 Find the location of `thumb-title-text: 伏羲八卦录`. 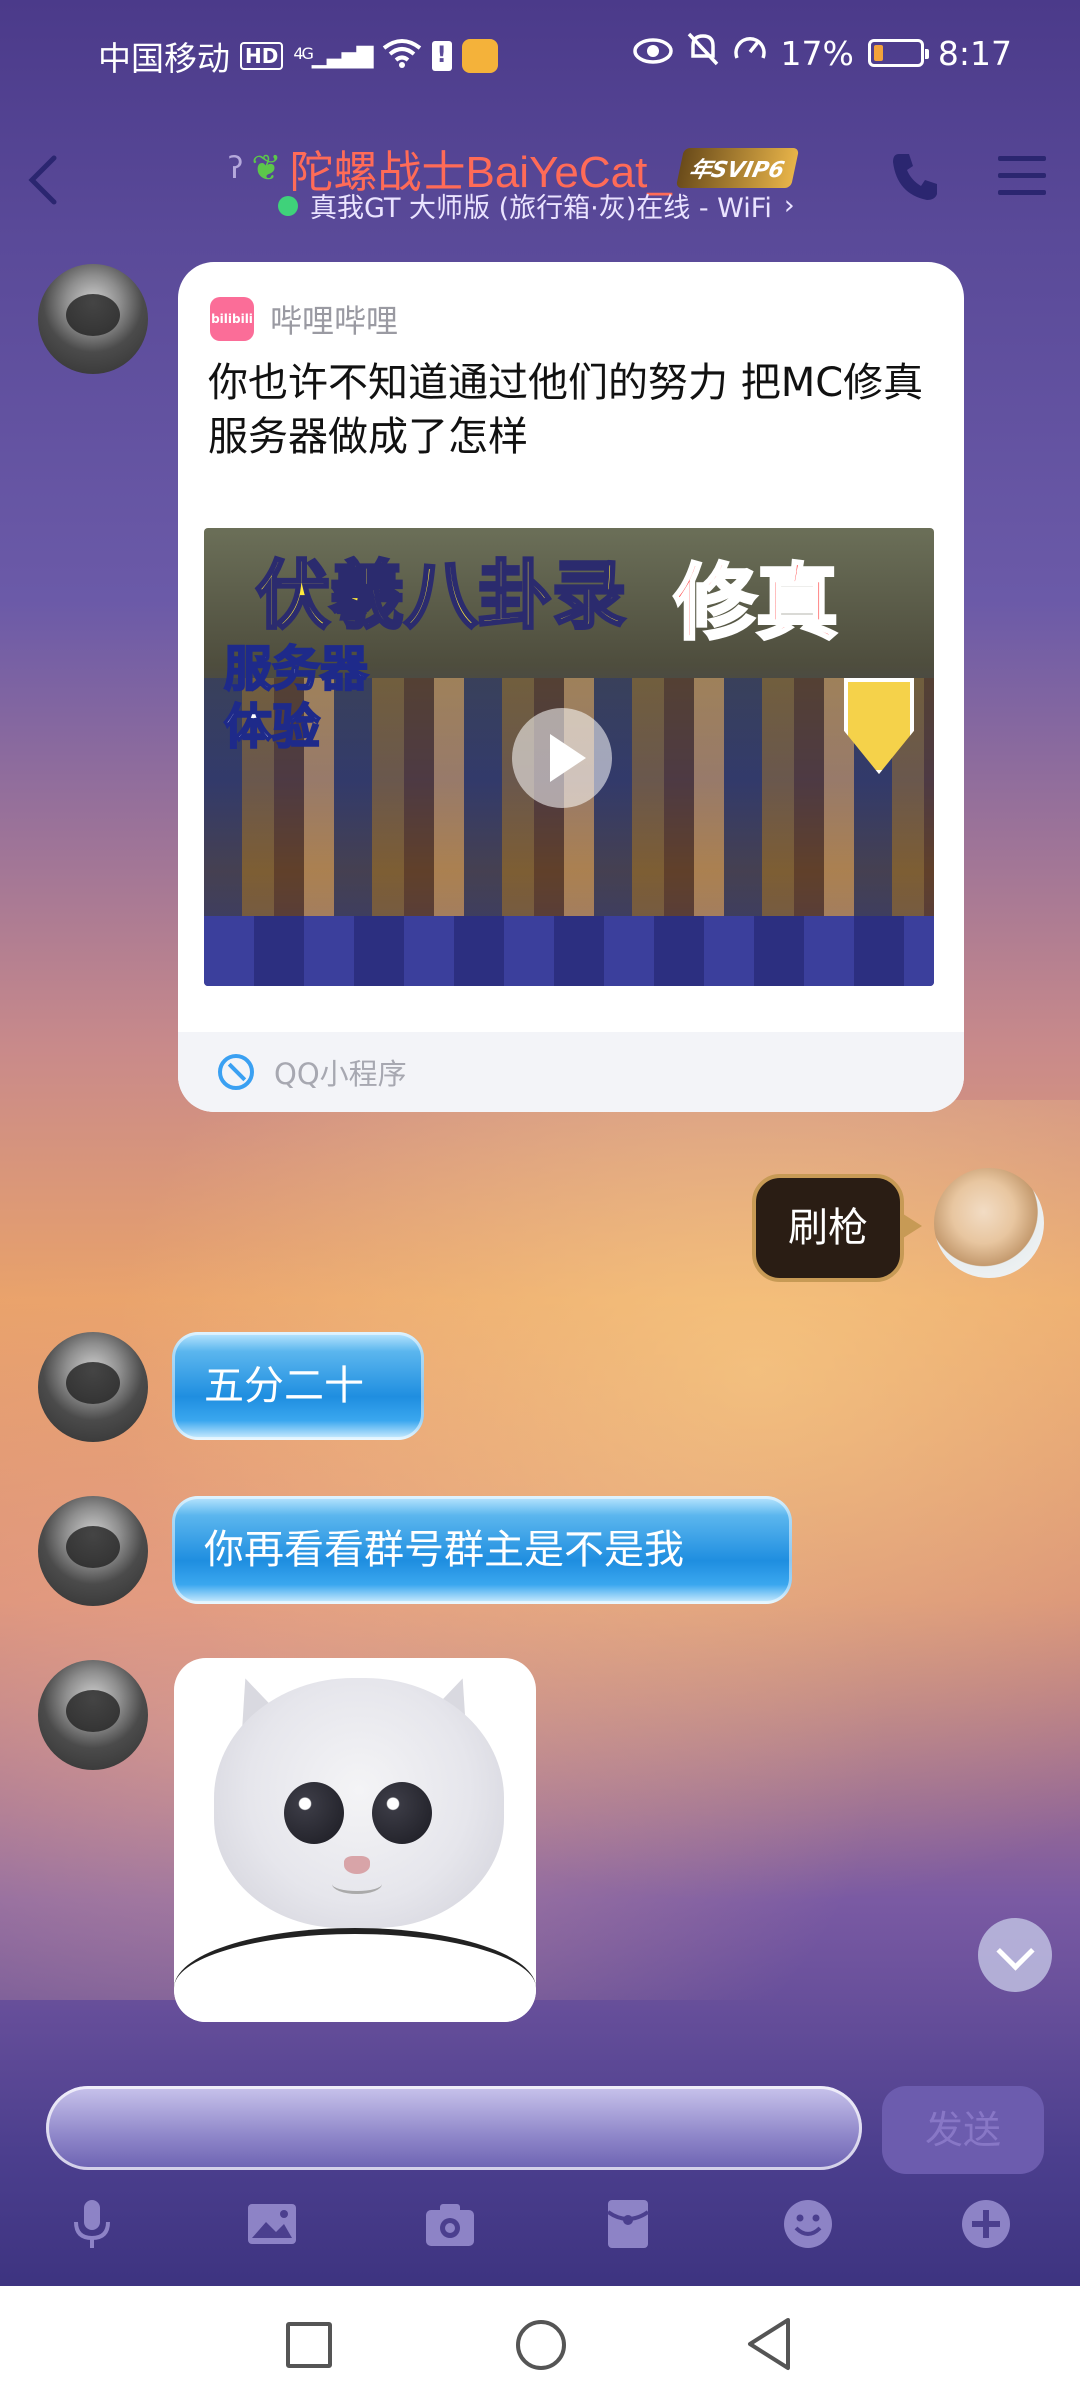

thumb-title-text: 伏羲八卦录 is located at coordinates (441, 596).